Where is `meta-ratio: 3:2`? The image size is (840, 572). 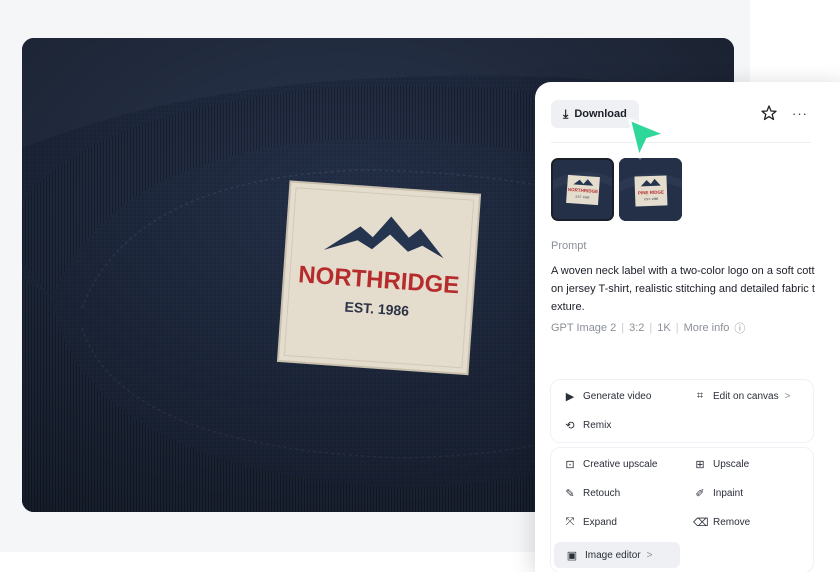
meta-ratio: 3:2 is located at coordinates (637, 328).